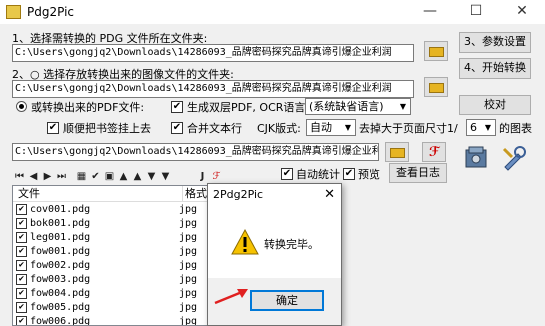 The width and height of the screenshot is (545, 326). I want to click on output-folder-button, so click(436, 87).